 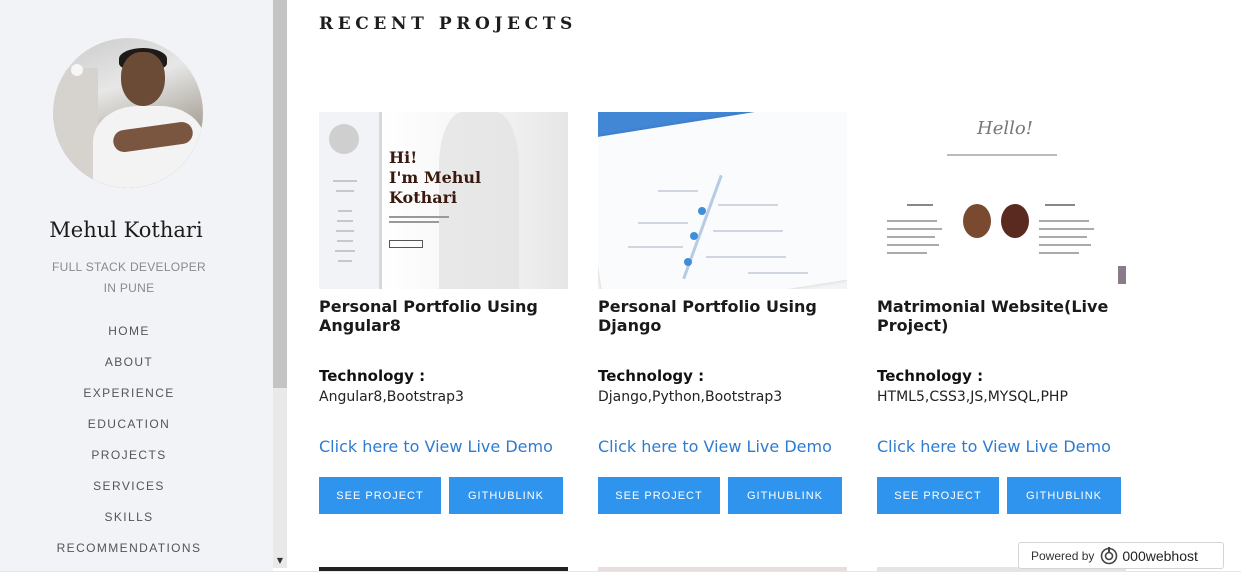 What do you see at coordinates (391, 397) in the screenshot?
I see `technology-value: Angular8,Bootstrap3` at bounding box center [391, 397].